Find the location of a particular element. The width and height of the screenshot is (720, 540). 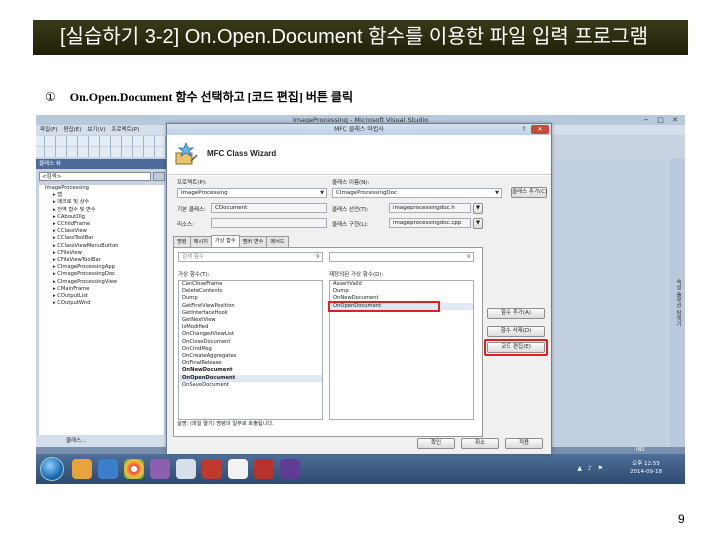

overridden-function-item: AssertValid is located at coordinates (401, 284).